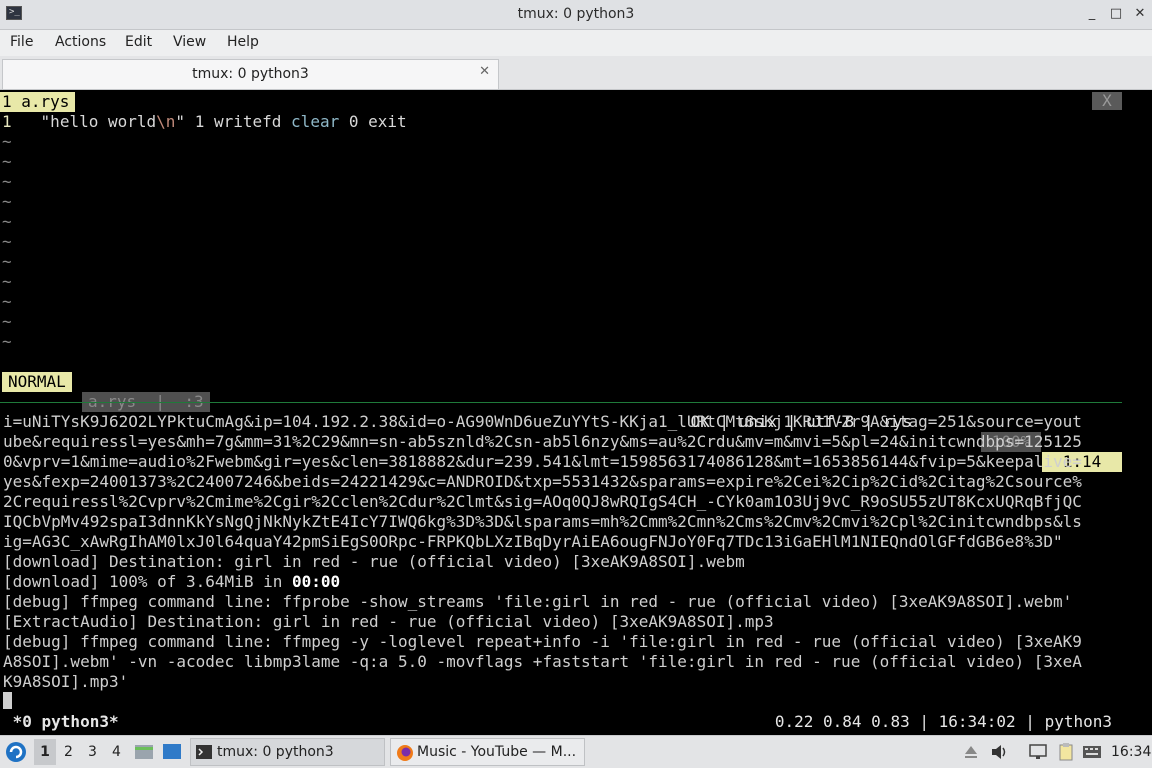 Image resolution: width=1152 pixels, height=768 pixels. I want to click on clipboard-icon, so click(1066, 752).